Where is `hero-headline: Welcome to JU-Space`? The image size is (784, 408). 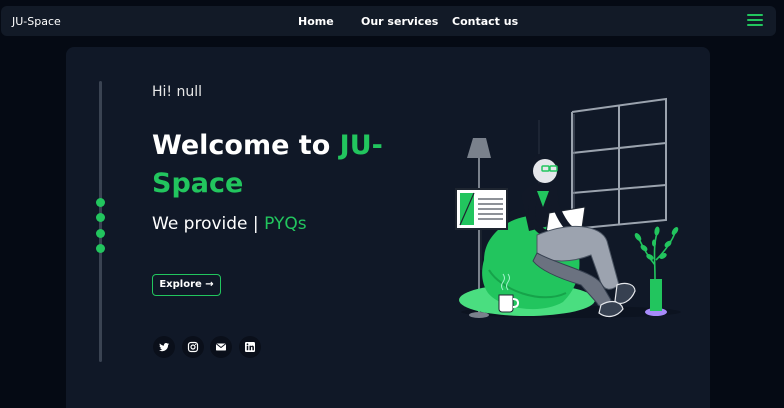 hero-headline: Welcome to JU-Space is located at coordinates (272, 165).